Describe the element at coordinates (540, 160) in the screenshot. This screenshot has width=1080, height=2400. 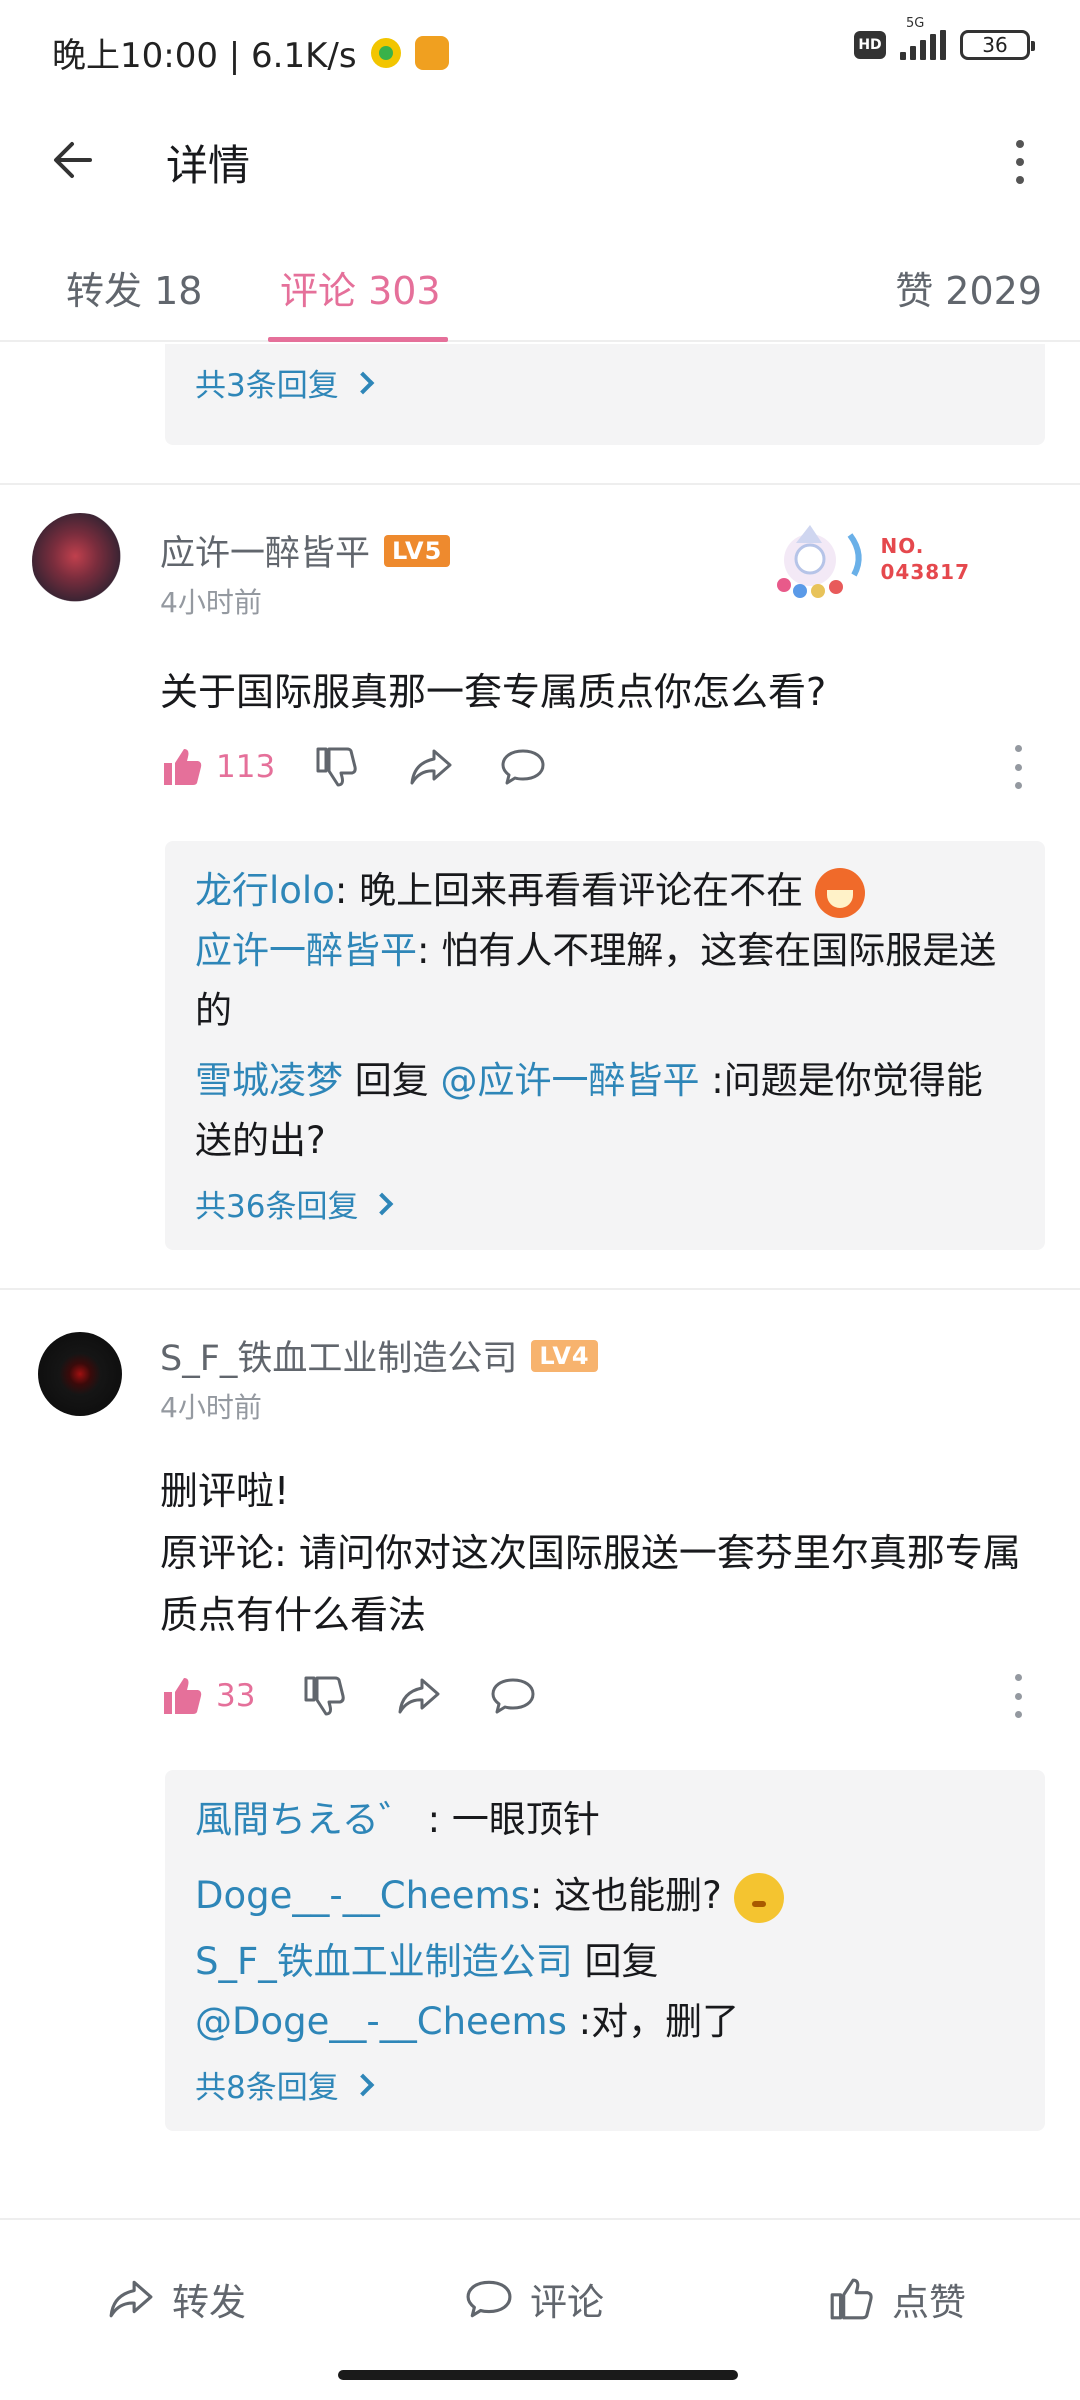
I see `app-header: 详情` at that location.